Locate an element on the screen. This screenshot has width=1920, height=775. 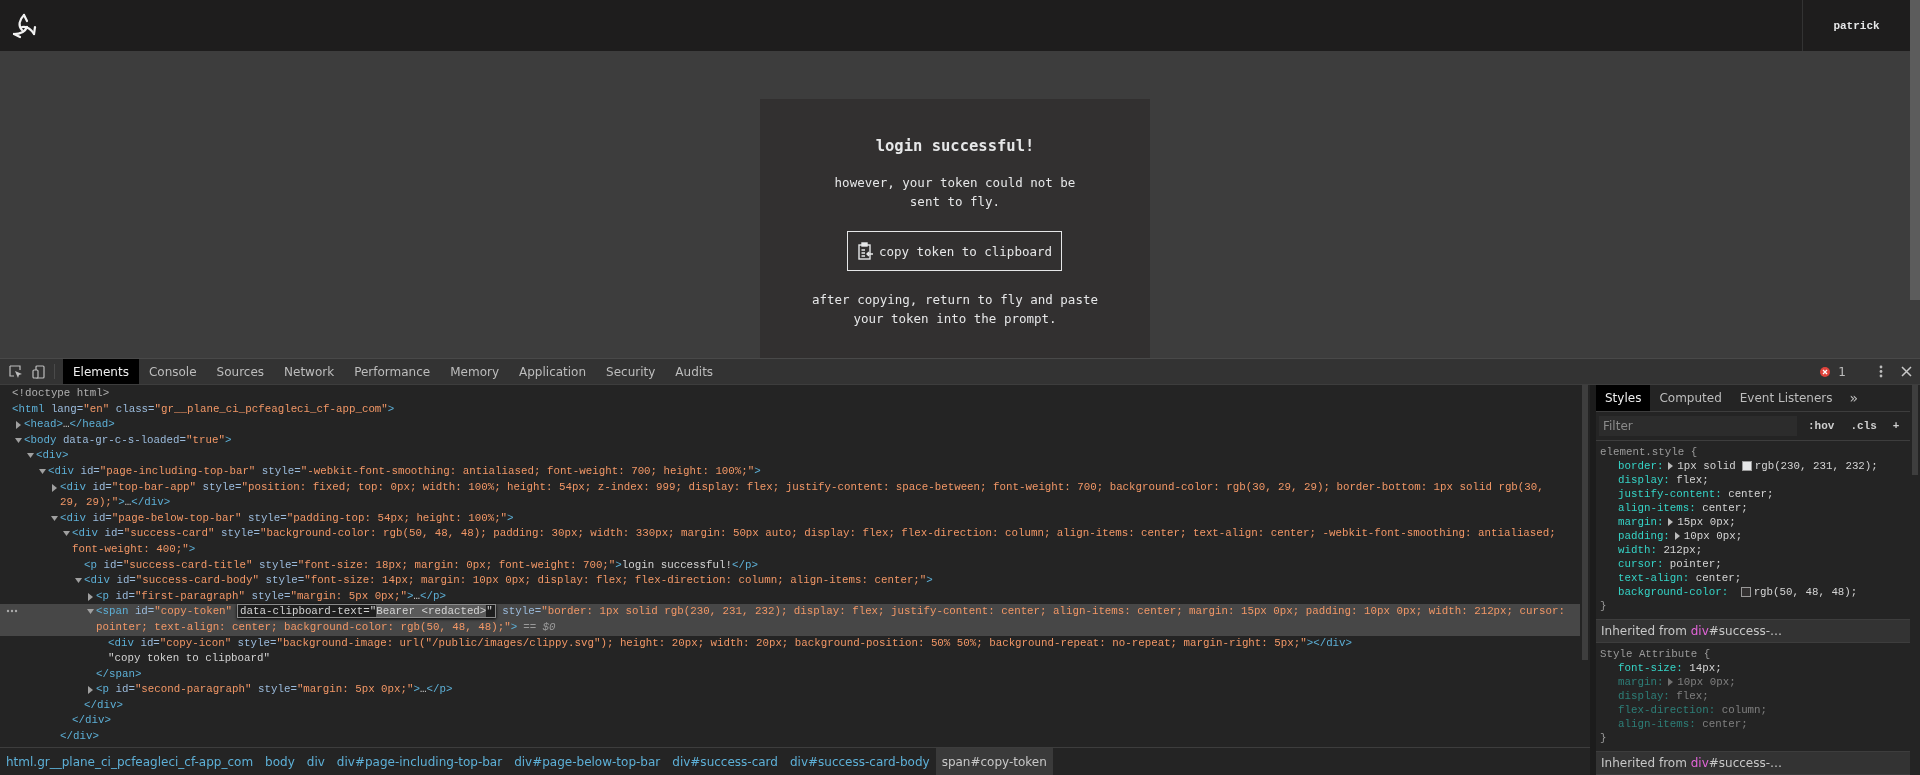
devtools-tab: Elements is located at coordinates (101, 371).